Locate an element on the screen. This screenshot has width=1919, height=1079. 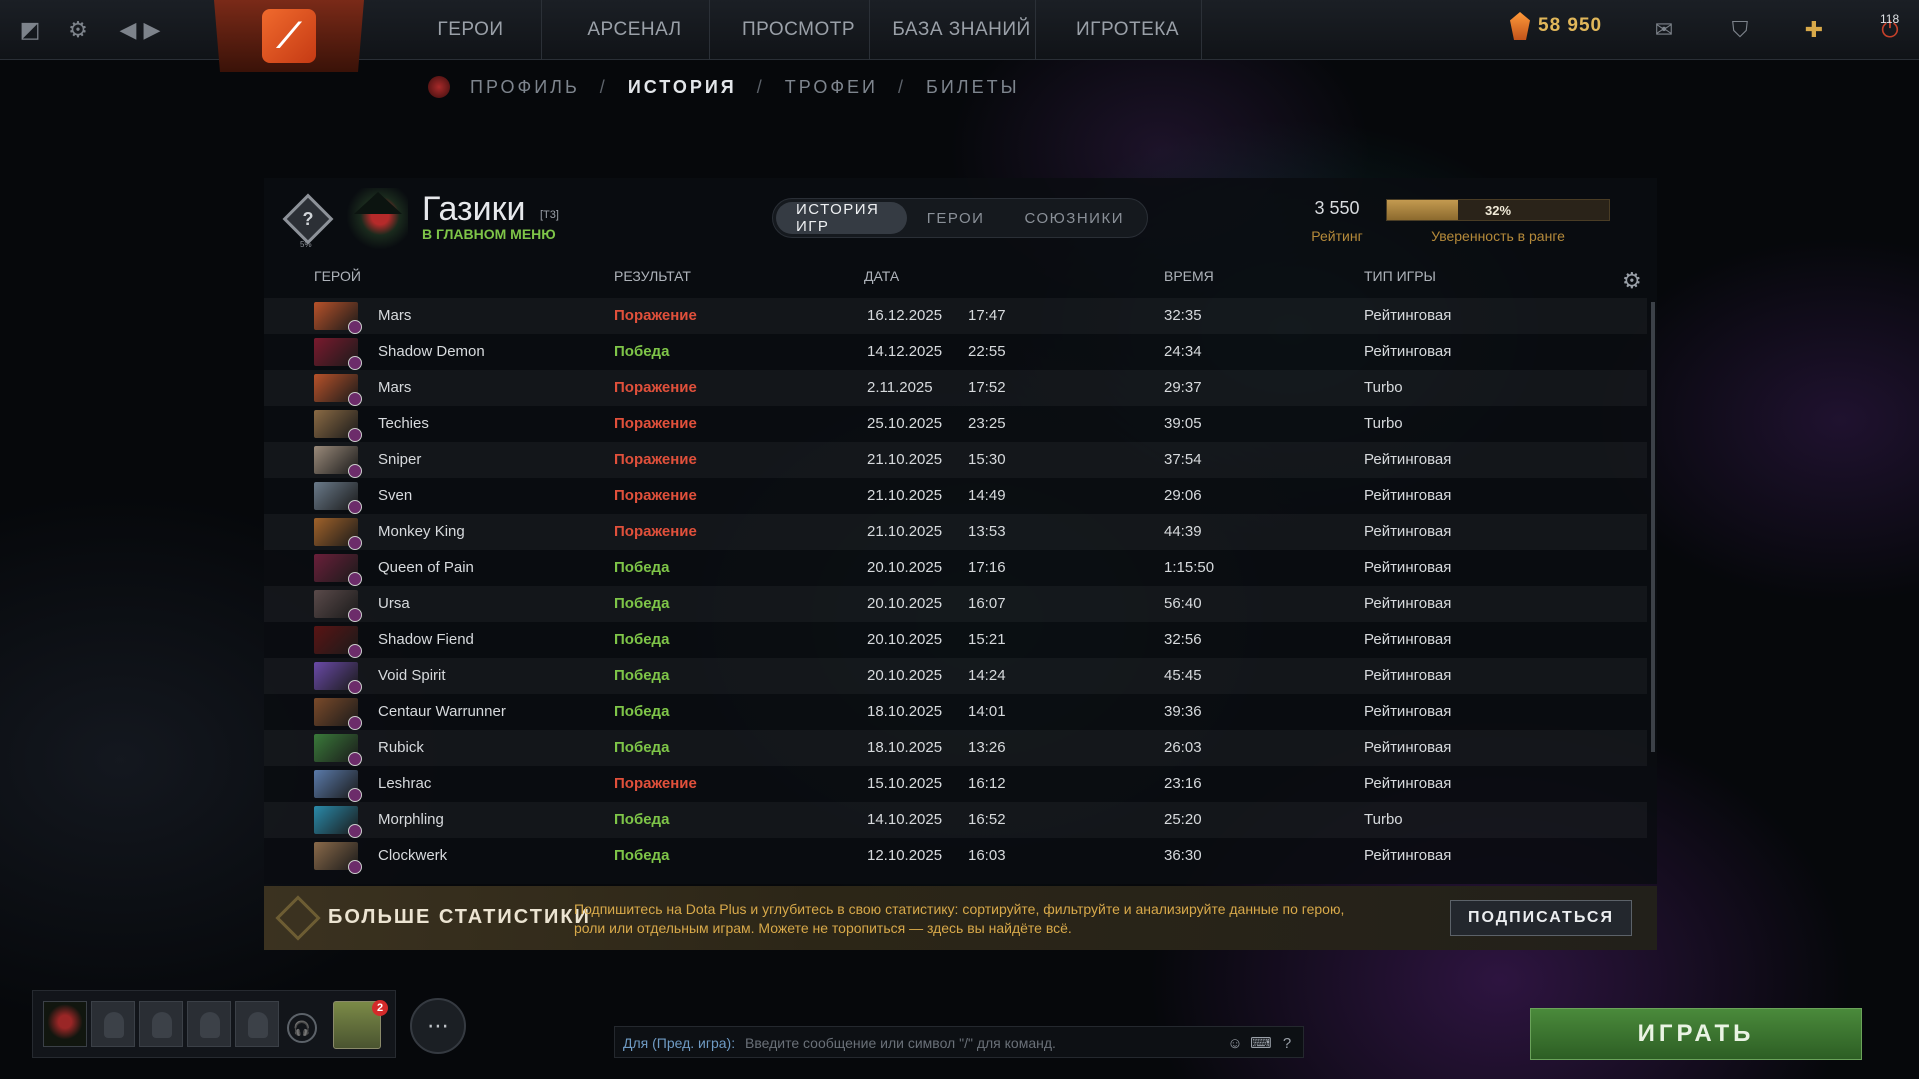
help-icon: ? is located at coordinates (1287, 1043).